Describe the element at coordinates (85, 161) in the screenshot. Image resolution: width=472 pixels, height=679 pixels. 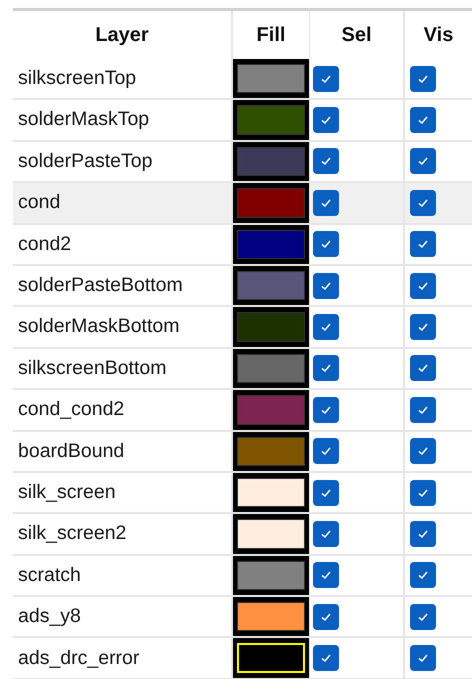
I see `layer-name: solderPasteTop` at that location.